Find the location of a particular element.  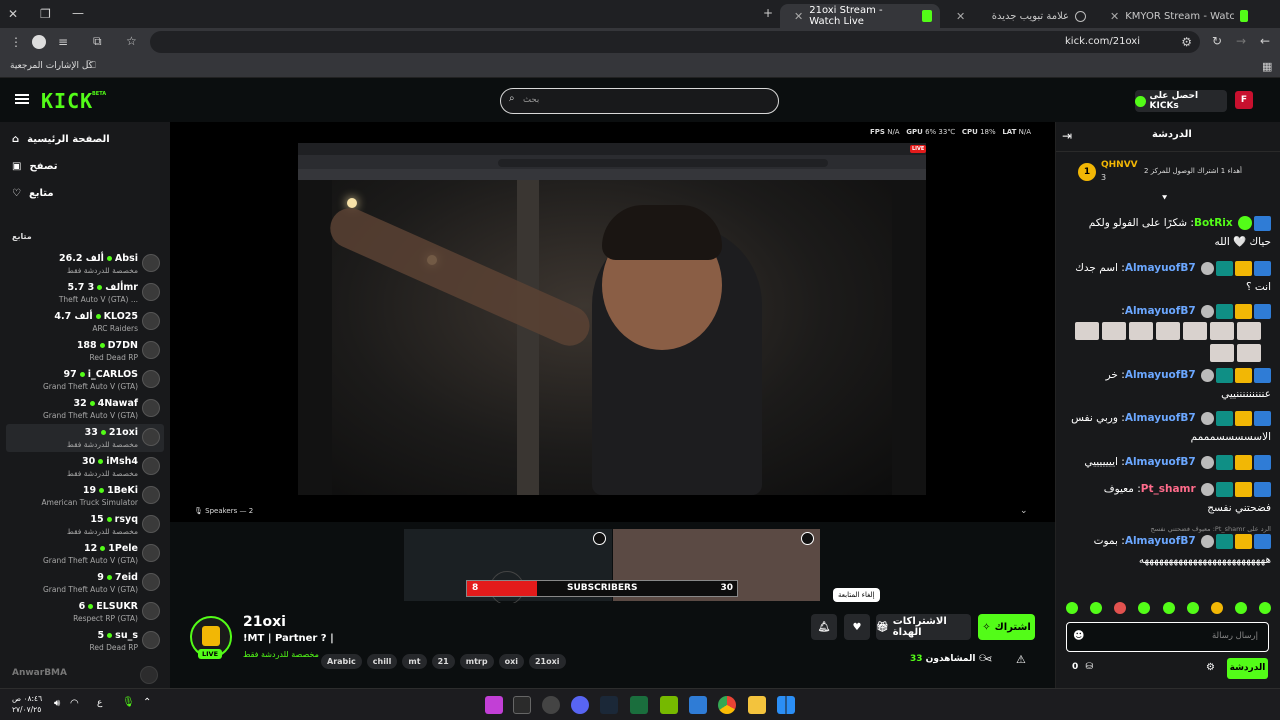

tray-chevron-icon: ⌃ is located at coordinates (147, 702).